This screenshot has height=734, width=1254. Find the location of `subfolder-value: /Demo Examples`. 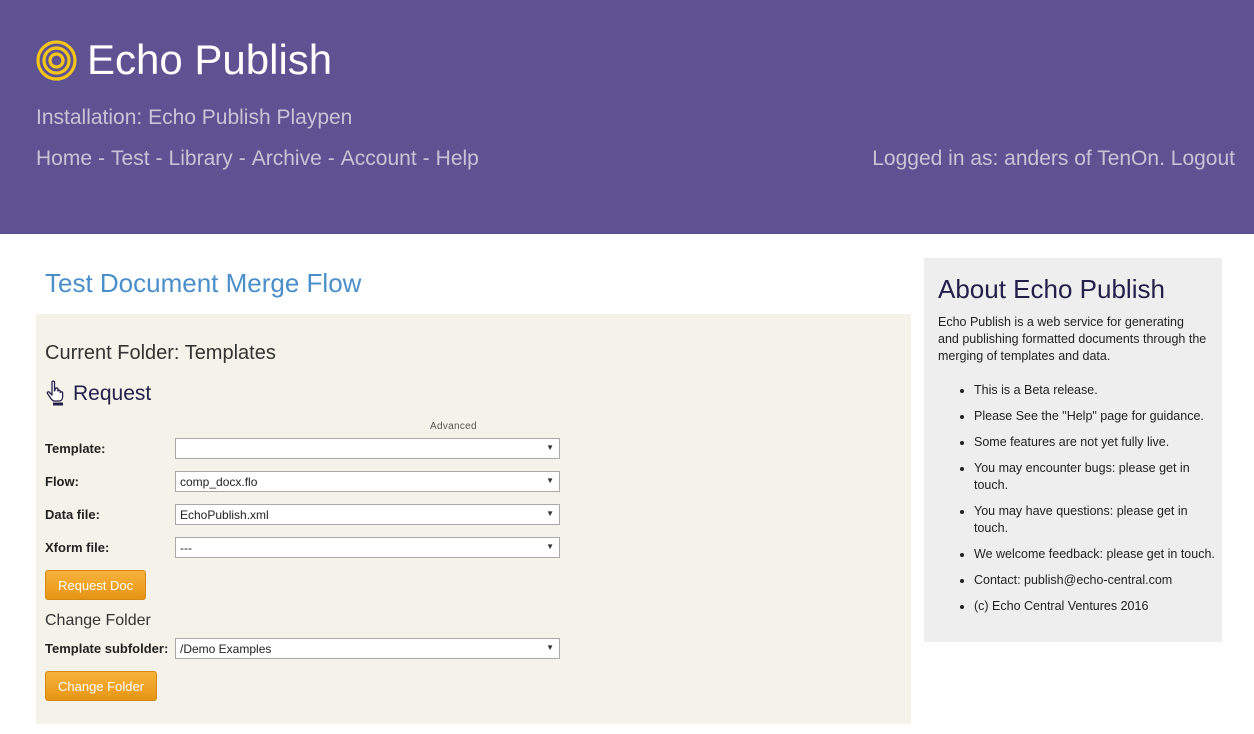

subfolder-value: /Demo Examples is located at coordinates (226, 648).